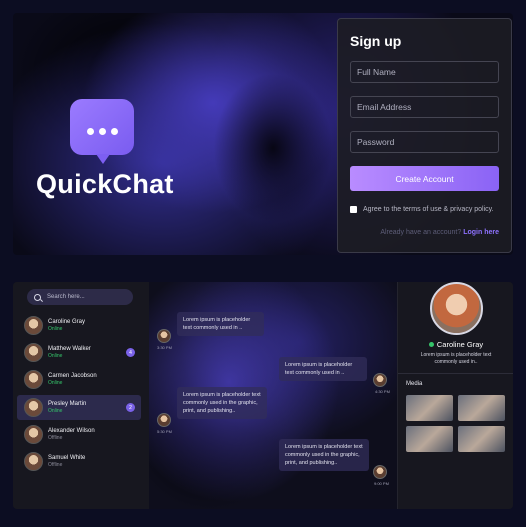  I want to click on contact-name: Samuel White, so click(67, 458).